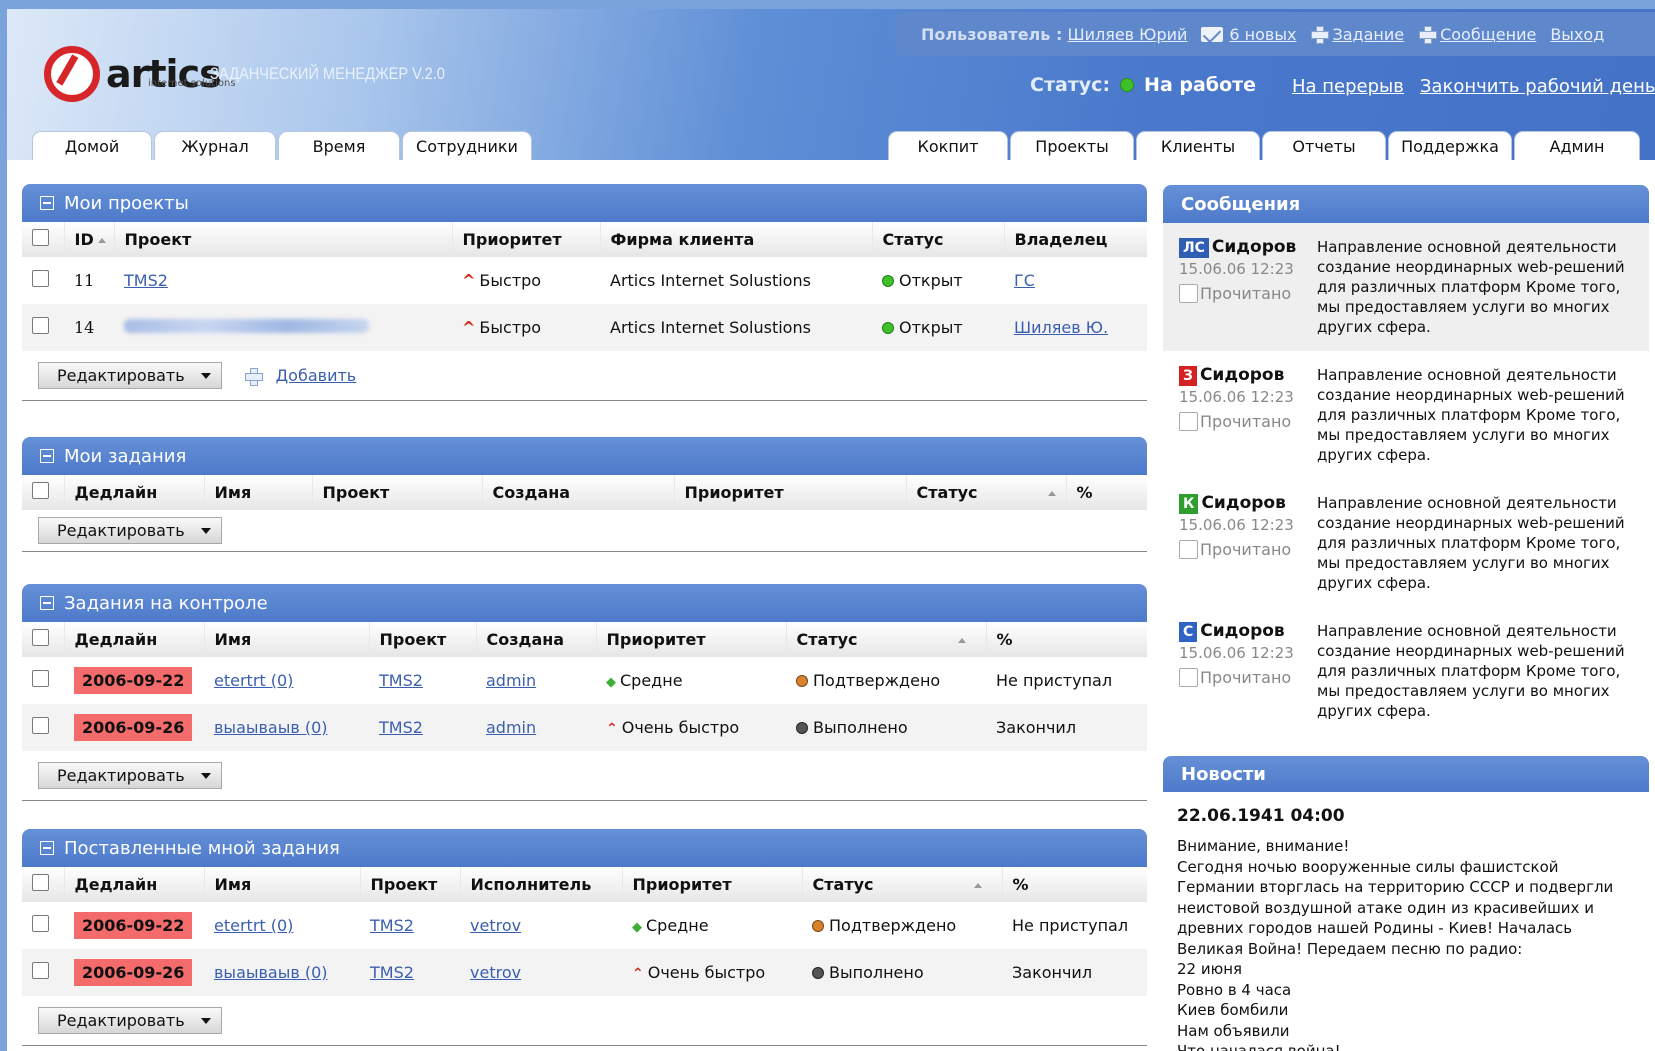  I want to click on blurred-project-link, so click(246, 326).